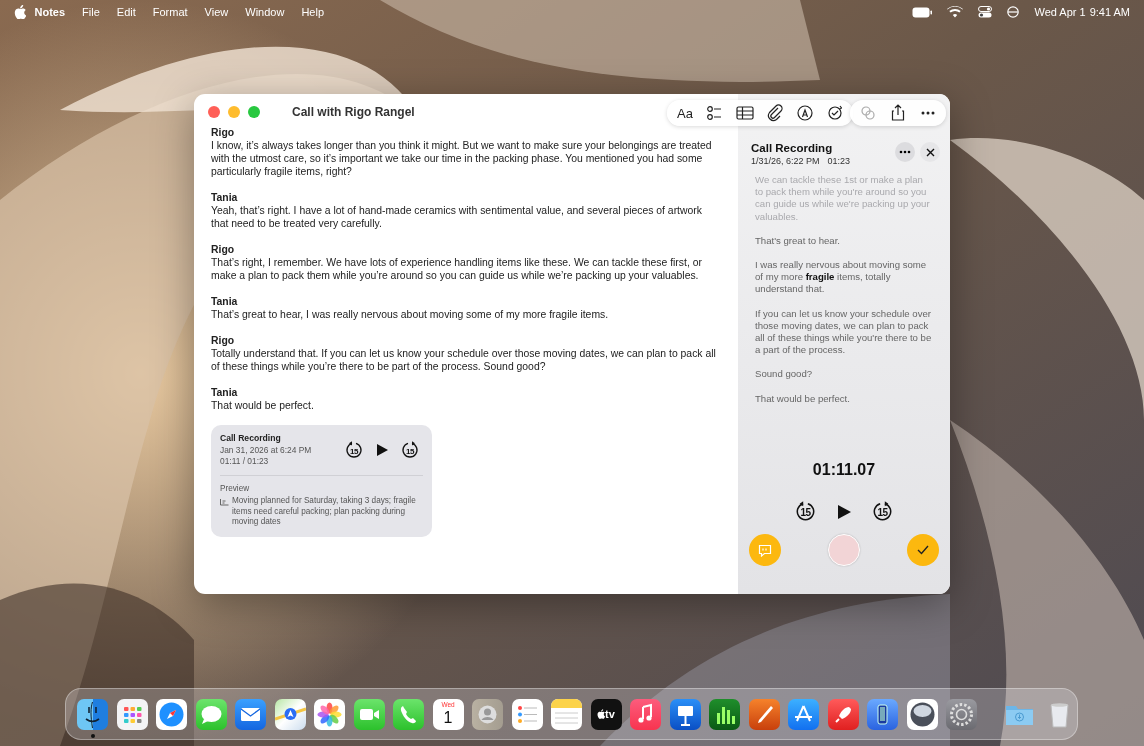  What do you see at coordinates (353, 112) in the screenshot?
I see `window-title: Call with Rigo Rangel` at bounding box center [353, 112].